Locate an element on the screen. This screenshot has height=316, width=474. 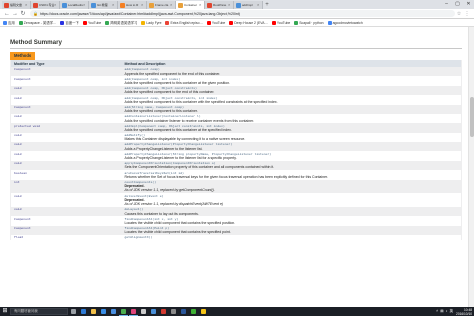
edge-glyph is located at coordinates (83, 311).